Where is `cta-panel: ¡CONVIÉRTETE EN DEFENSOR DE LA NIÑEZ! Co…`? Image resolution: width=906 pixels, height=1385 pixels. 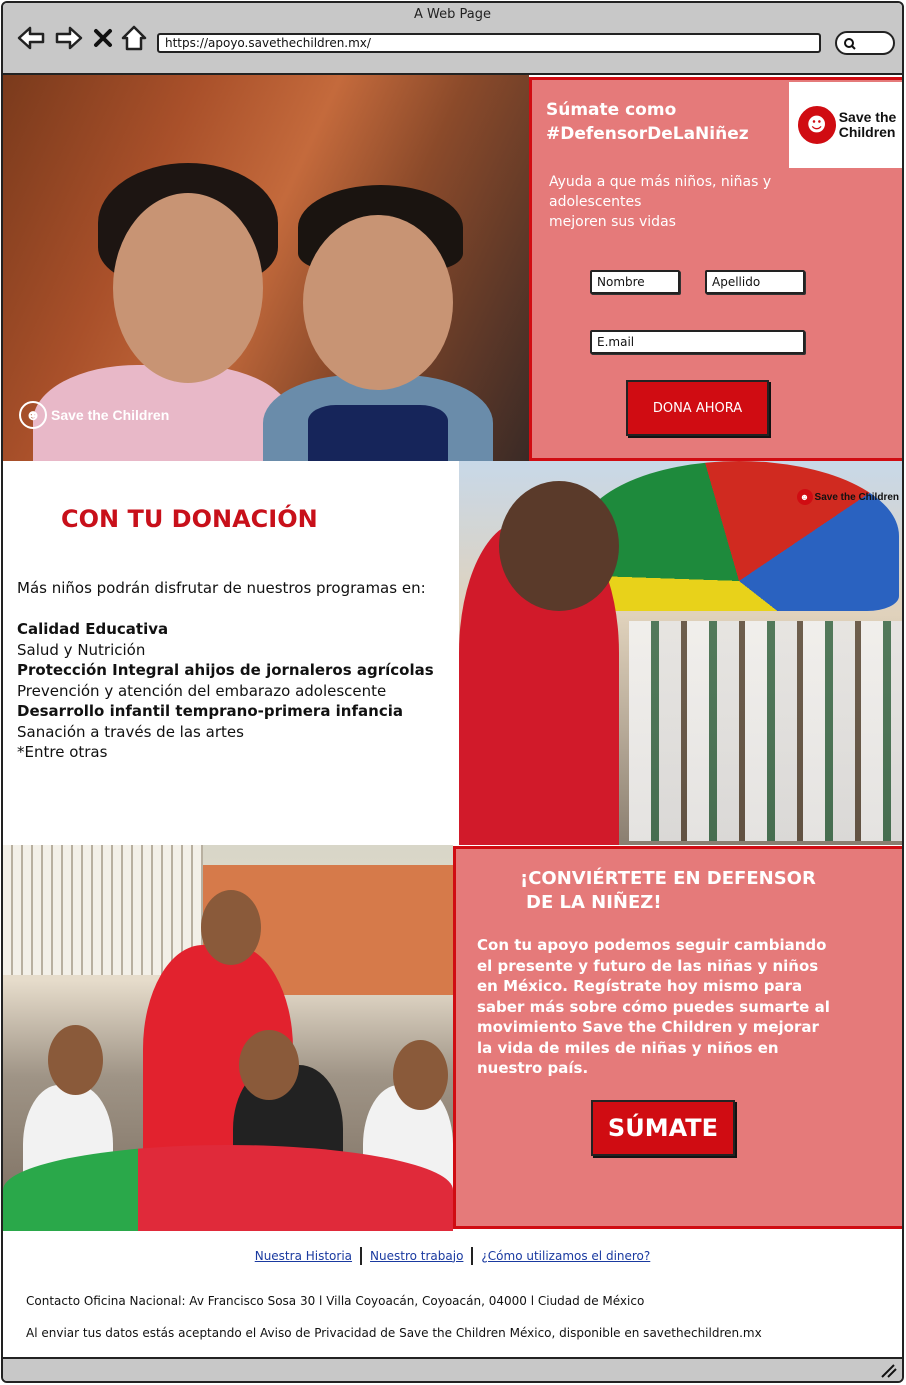 cta-panel: ¡CONVIÉRTETE EN DEFENSOR DE LA NIÑEZ! Co… is located at coordinates (677, 1037).